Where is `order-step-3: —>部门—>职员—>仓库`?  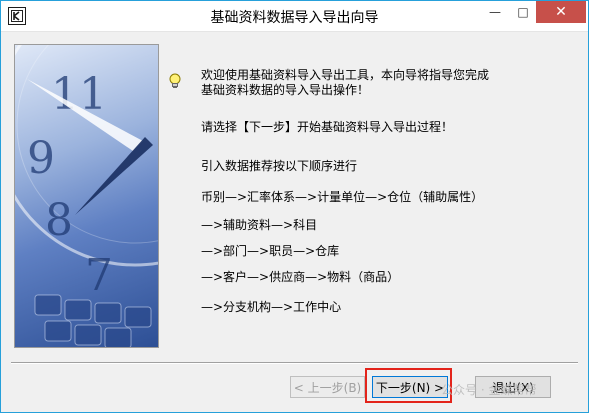 order-step-3: —>部门—>职员—>仓库 is located at coordinates (270, 251).